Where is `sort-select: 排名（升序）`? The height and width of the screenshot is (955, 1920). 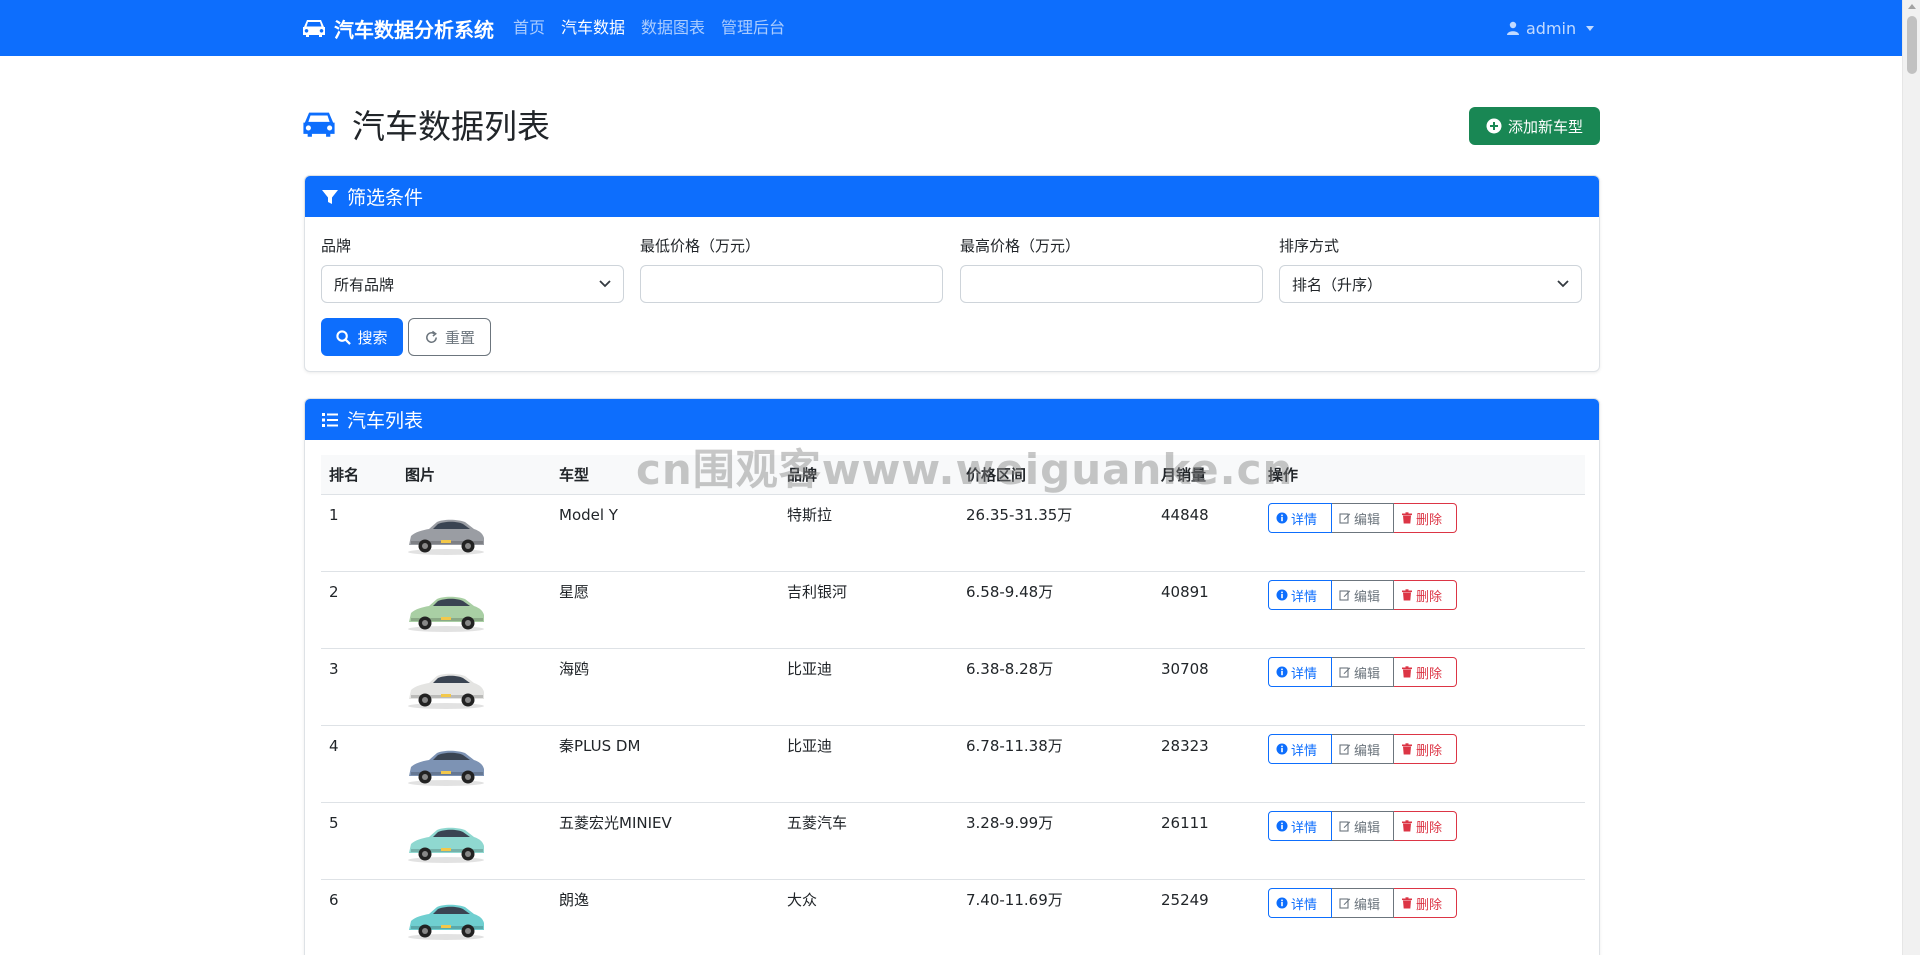
sort-select: 排名（升序） is located at coordinates (1430, 284).